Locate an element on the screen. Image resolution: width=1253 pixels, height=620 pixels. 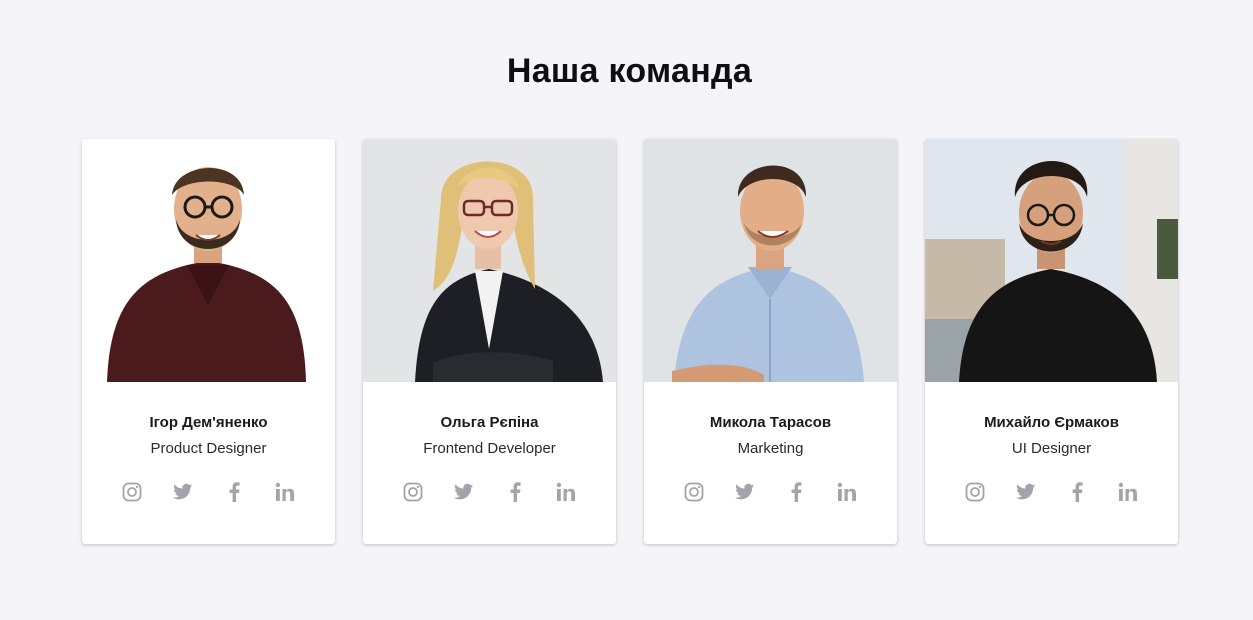
team-card: Михайло Єрмаков UI Designer is located at coordinates (1051, 341).